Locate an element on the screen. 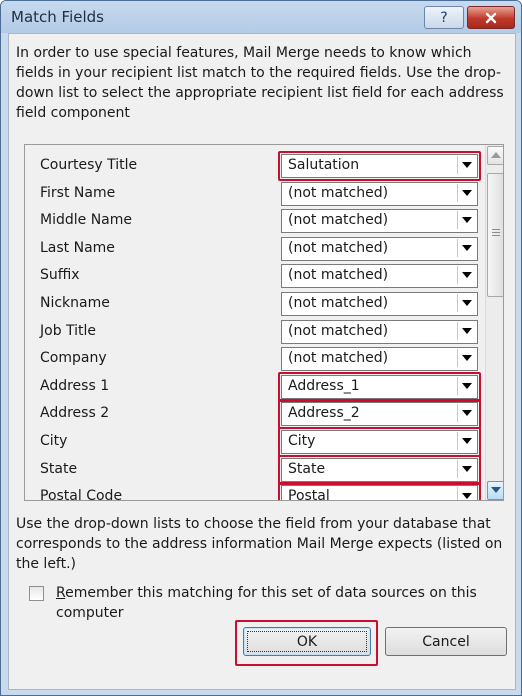 The width and height of the screenshot is (522, 696). dropdown-value: Postal is located at coordinates (309, 494).